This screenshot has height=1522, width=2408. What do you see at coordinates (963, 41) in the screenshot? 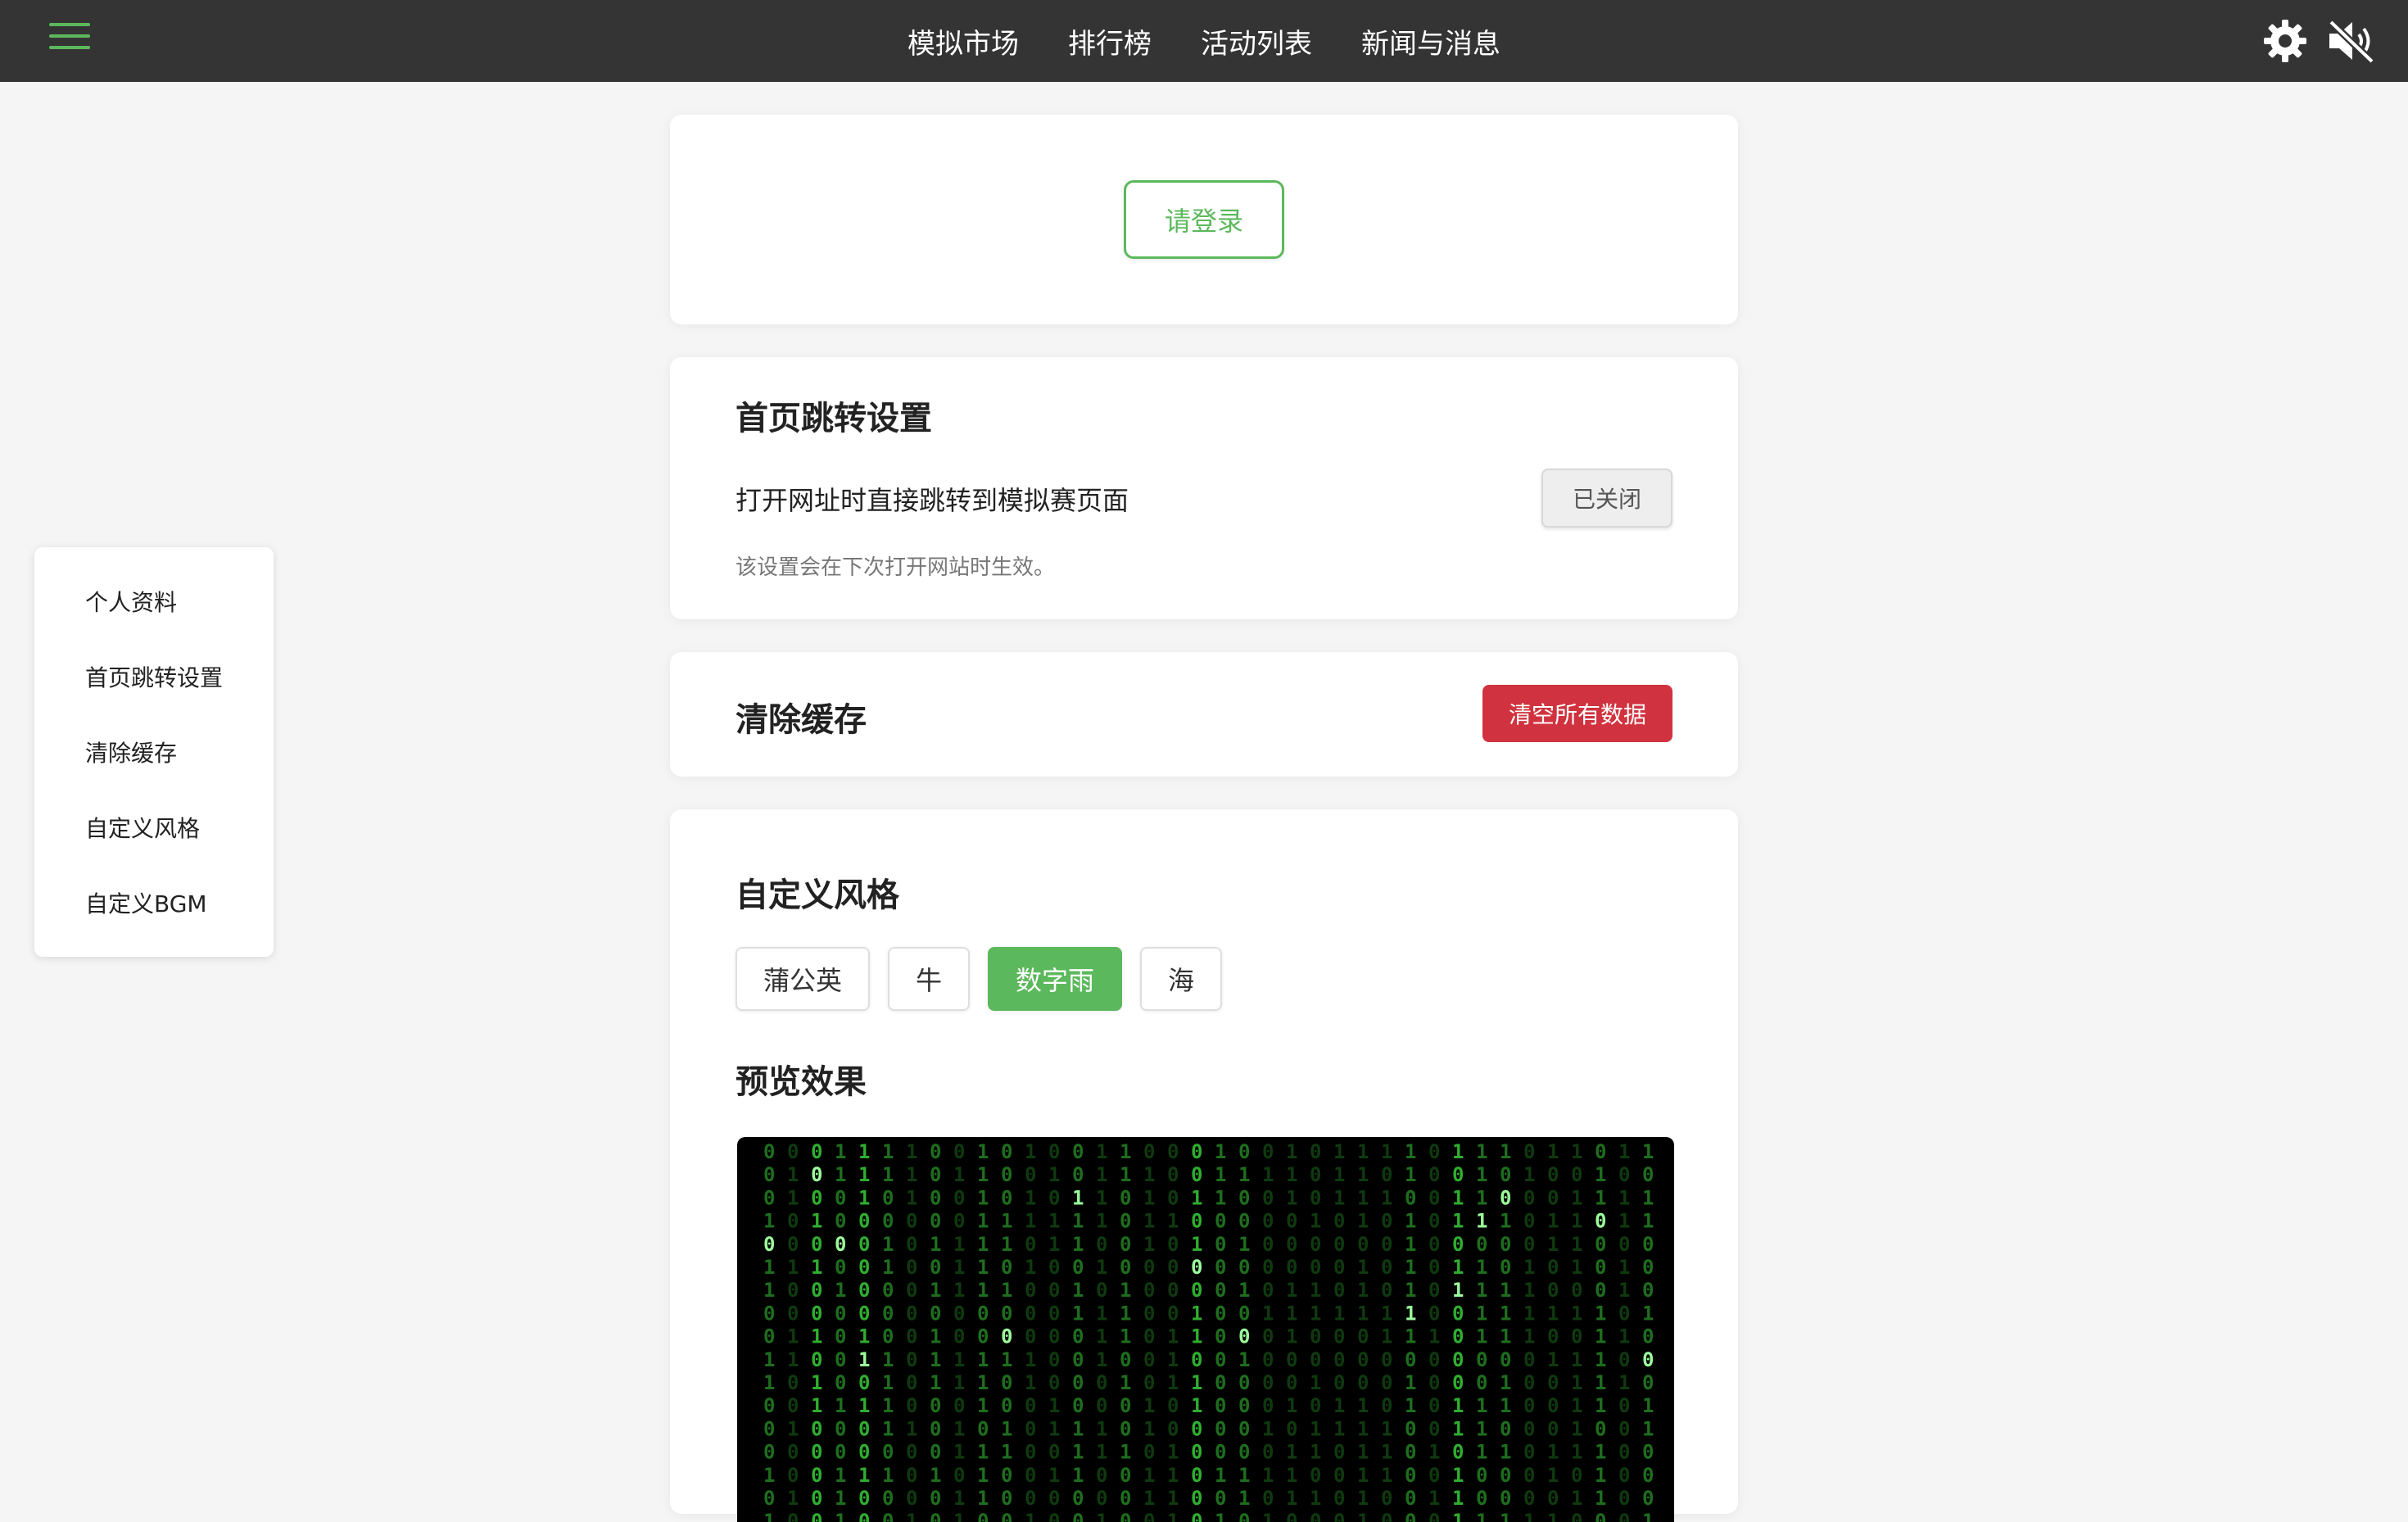
I see `nav-link-market: 模拟市场` at bounding box center [963, 41].